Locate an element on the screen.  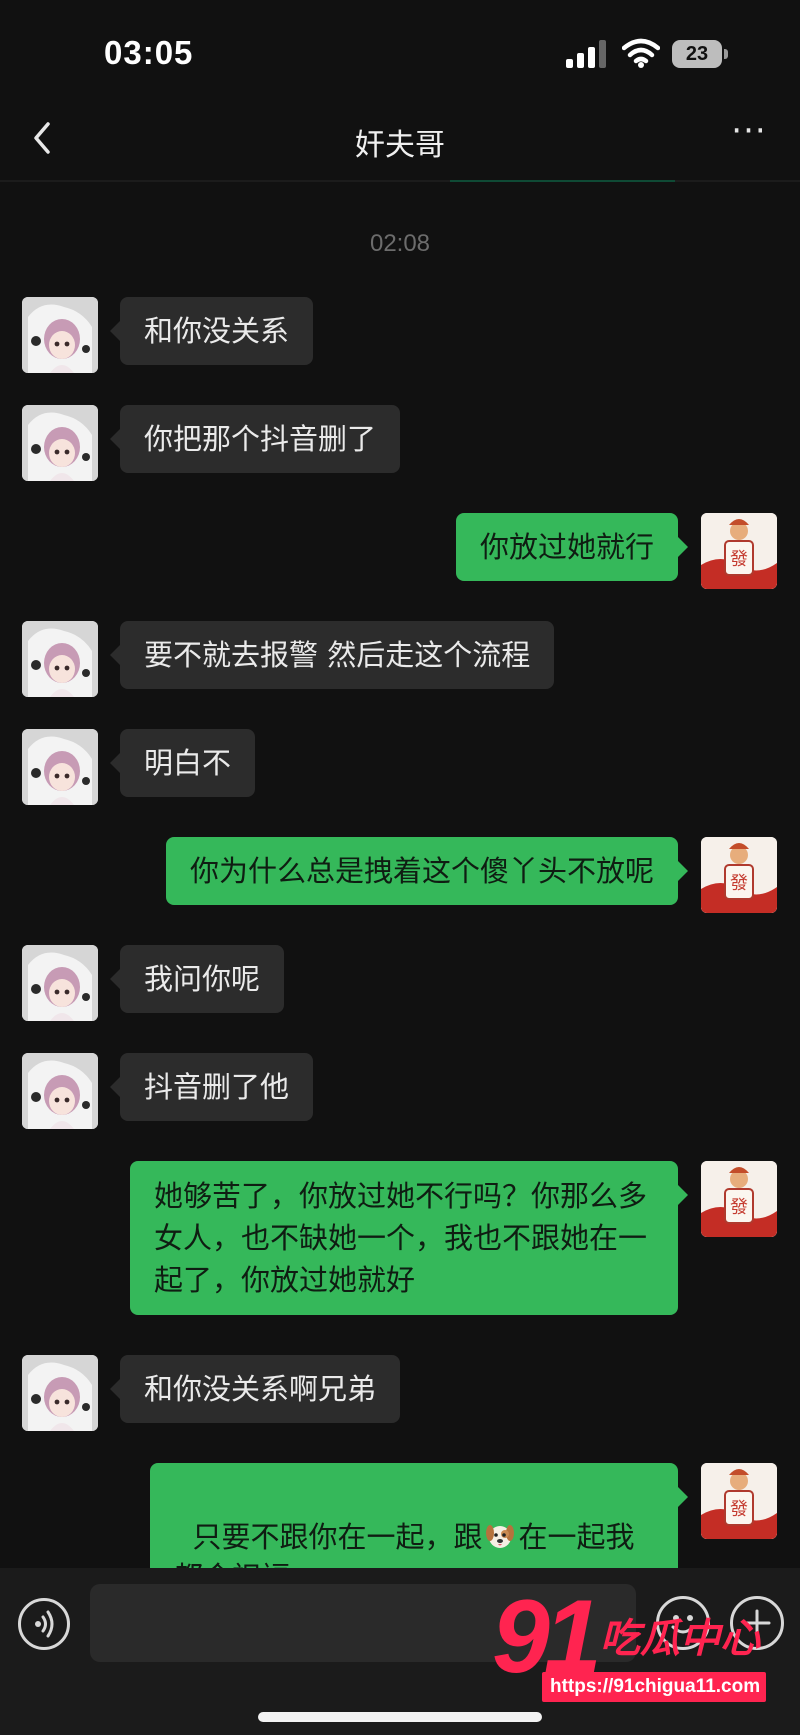
cellular-signal-icon is located at coordinates (586, 54).